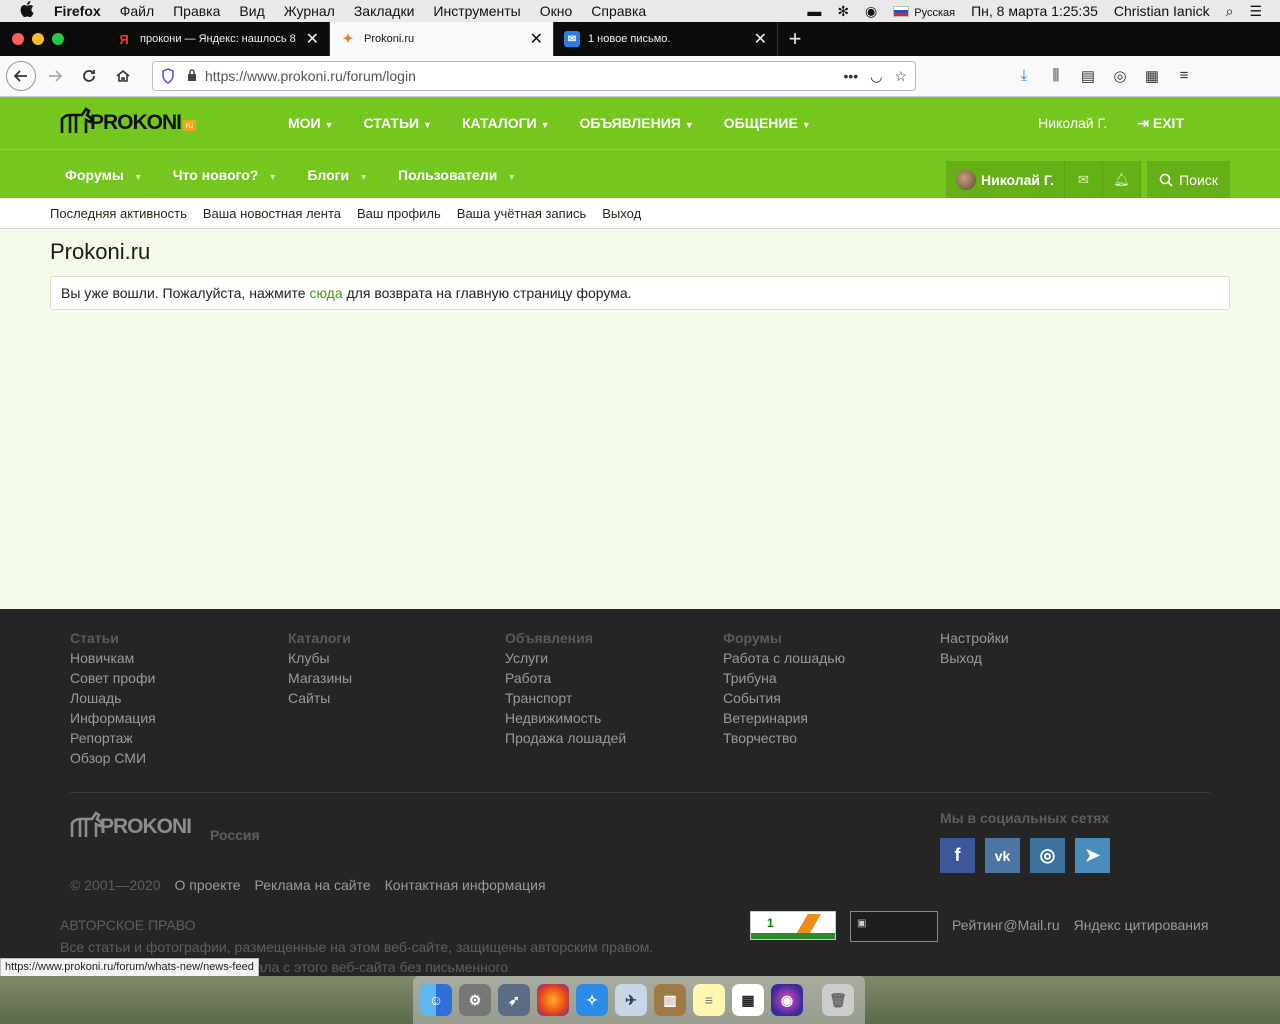 The height and width of the screenshot is (1024, 1280). Describe the element at coordinates (556, 11) in the screenshot. I see `menu-window: Окно` at that location.